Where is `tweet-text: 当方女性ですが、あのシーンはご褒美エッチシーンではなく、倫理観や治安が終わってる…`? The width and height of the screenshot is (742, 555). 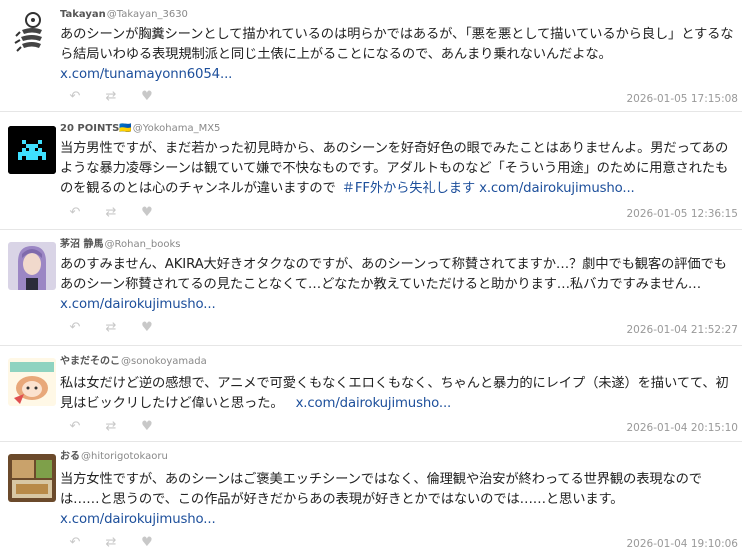 tweet-text: 当方女性ですが、あのシーンはご褒美エッチシーンではなく、倫理観や治安が終わってる… is located at coordinates (399, 500).